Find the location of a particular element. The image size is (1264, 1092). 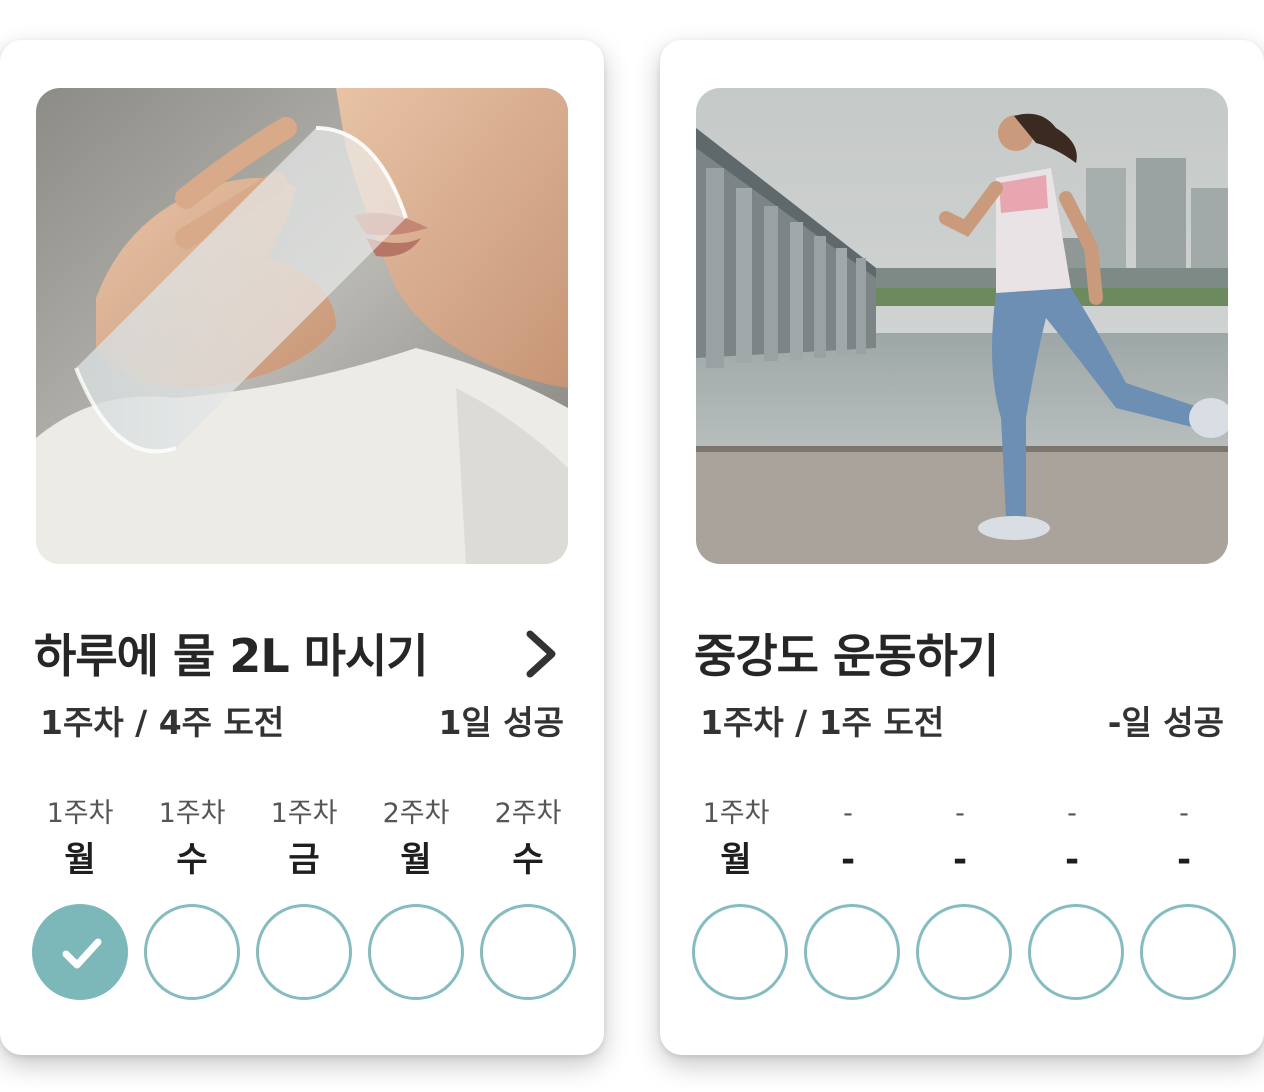

day-check-circle-completed is located at coordinates (80, 952).